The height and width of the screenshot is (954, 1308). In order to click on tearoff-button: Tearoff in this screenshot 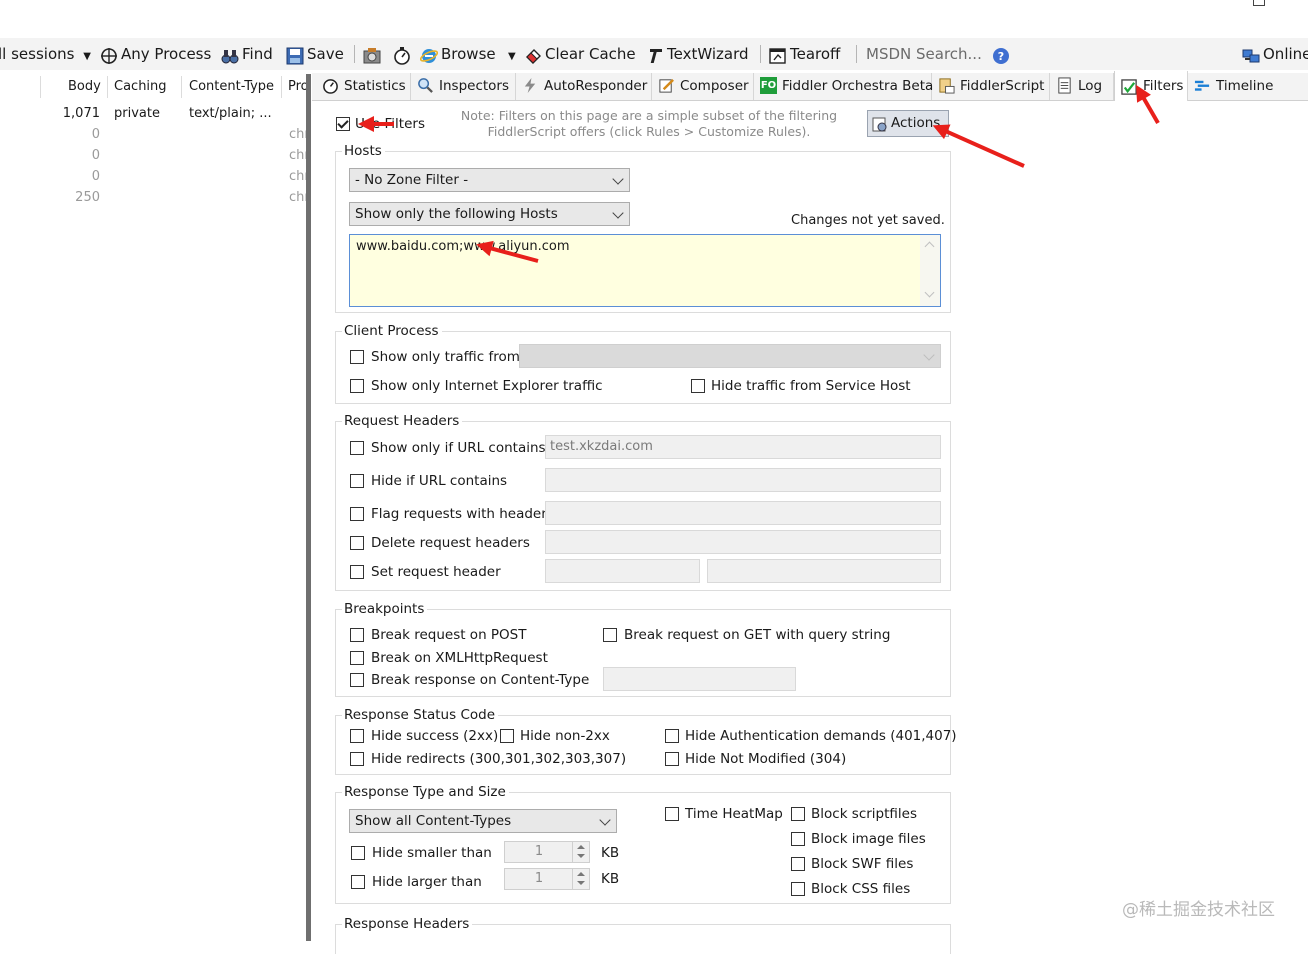, I will do `click(804, 54)`.